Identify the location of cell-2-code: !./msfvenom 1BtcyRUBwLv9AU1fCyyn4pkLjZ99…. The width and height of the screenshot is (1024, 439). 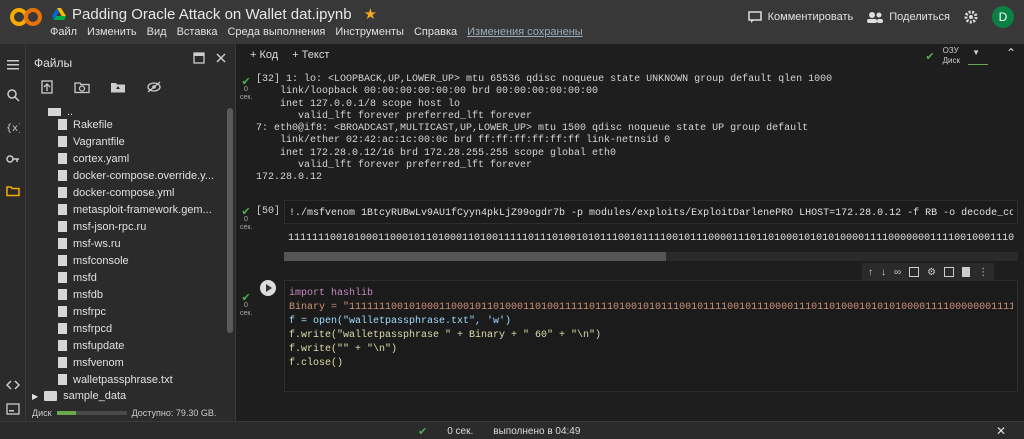
(651, 212).